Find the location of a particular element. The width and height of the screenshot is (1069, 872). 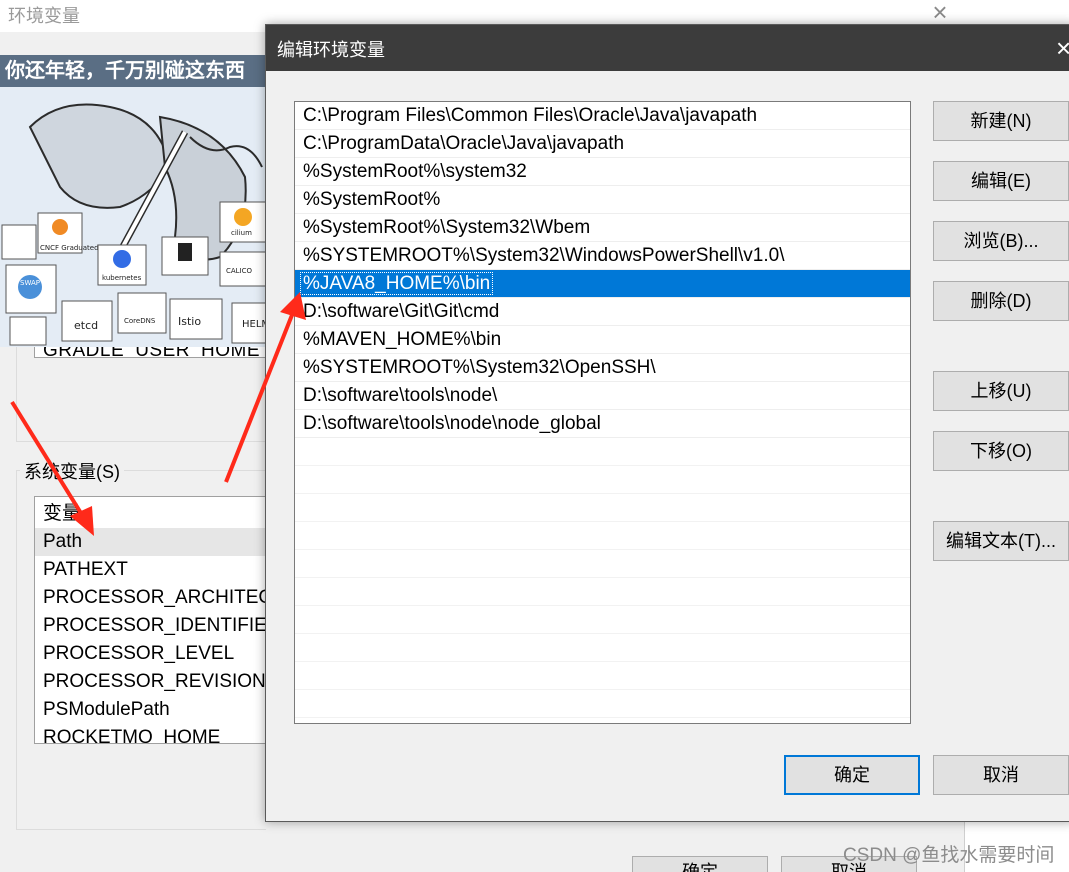

path-entry: %SystemRoot%\System32\Wbem is located at coordinates (602, 228).